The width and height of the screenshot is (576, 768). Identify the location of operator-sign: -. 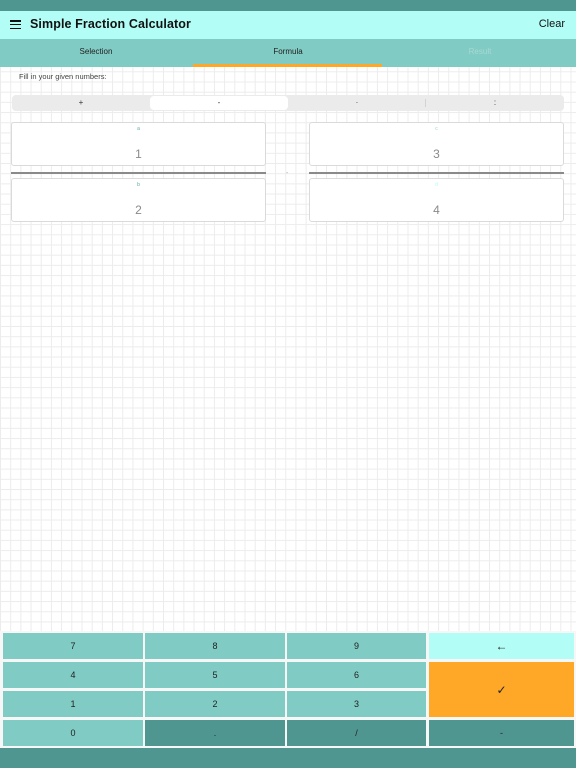
(287, 173).